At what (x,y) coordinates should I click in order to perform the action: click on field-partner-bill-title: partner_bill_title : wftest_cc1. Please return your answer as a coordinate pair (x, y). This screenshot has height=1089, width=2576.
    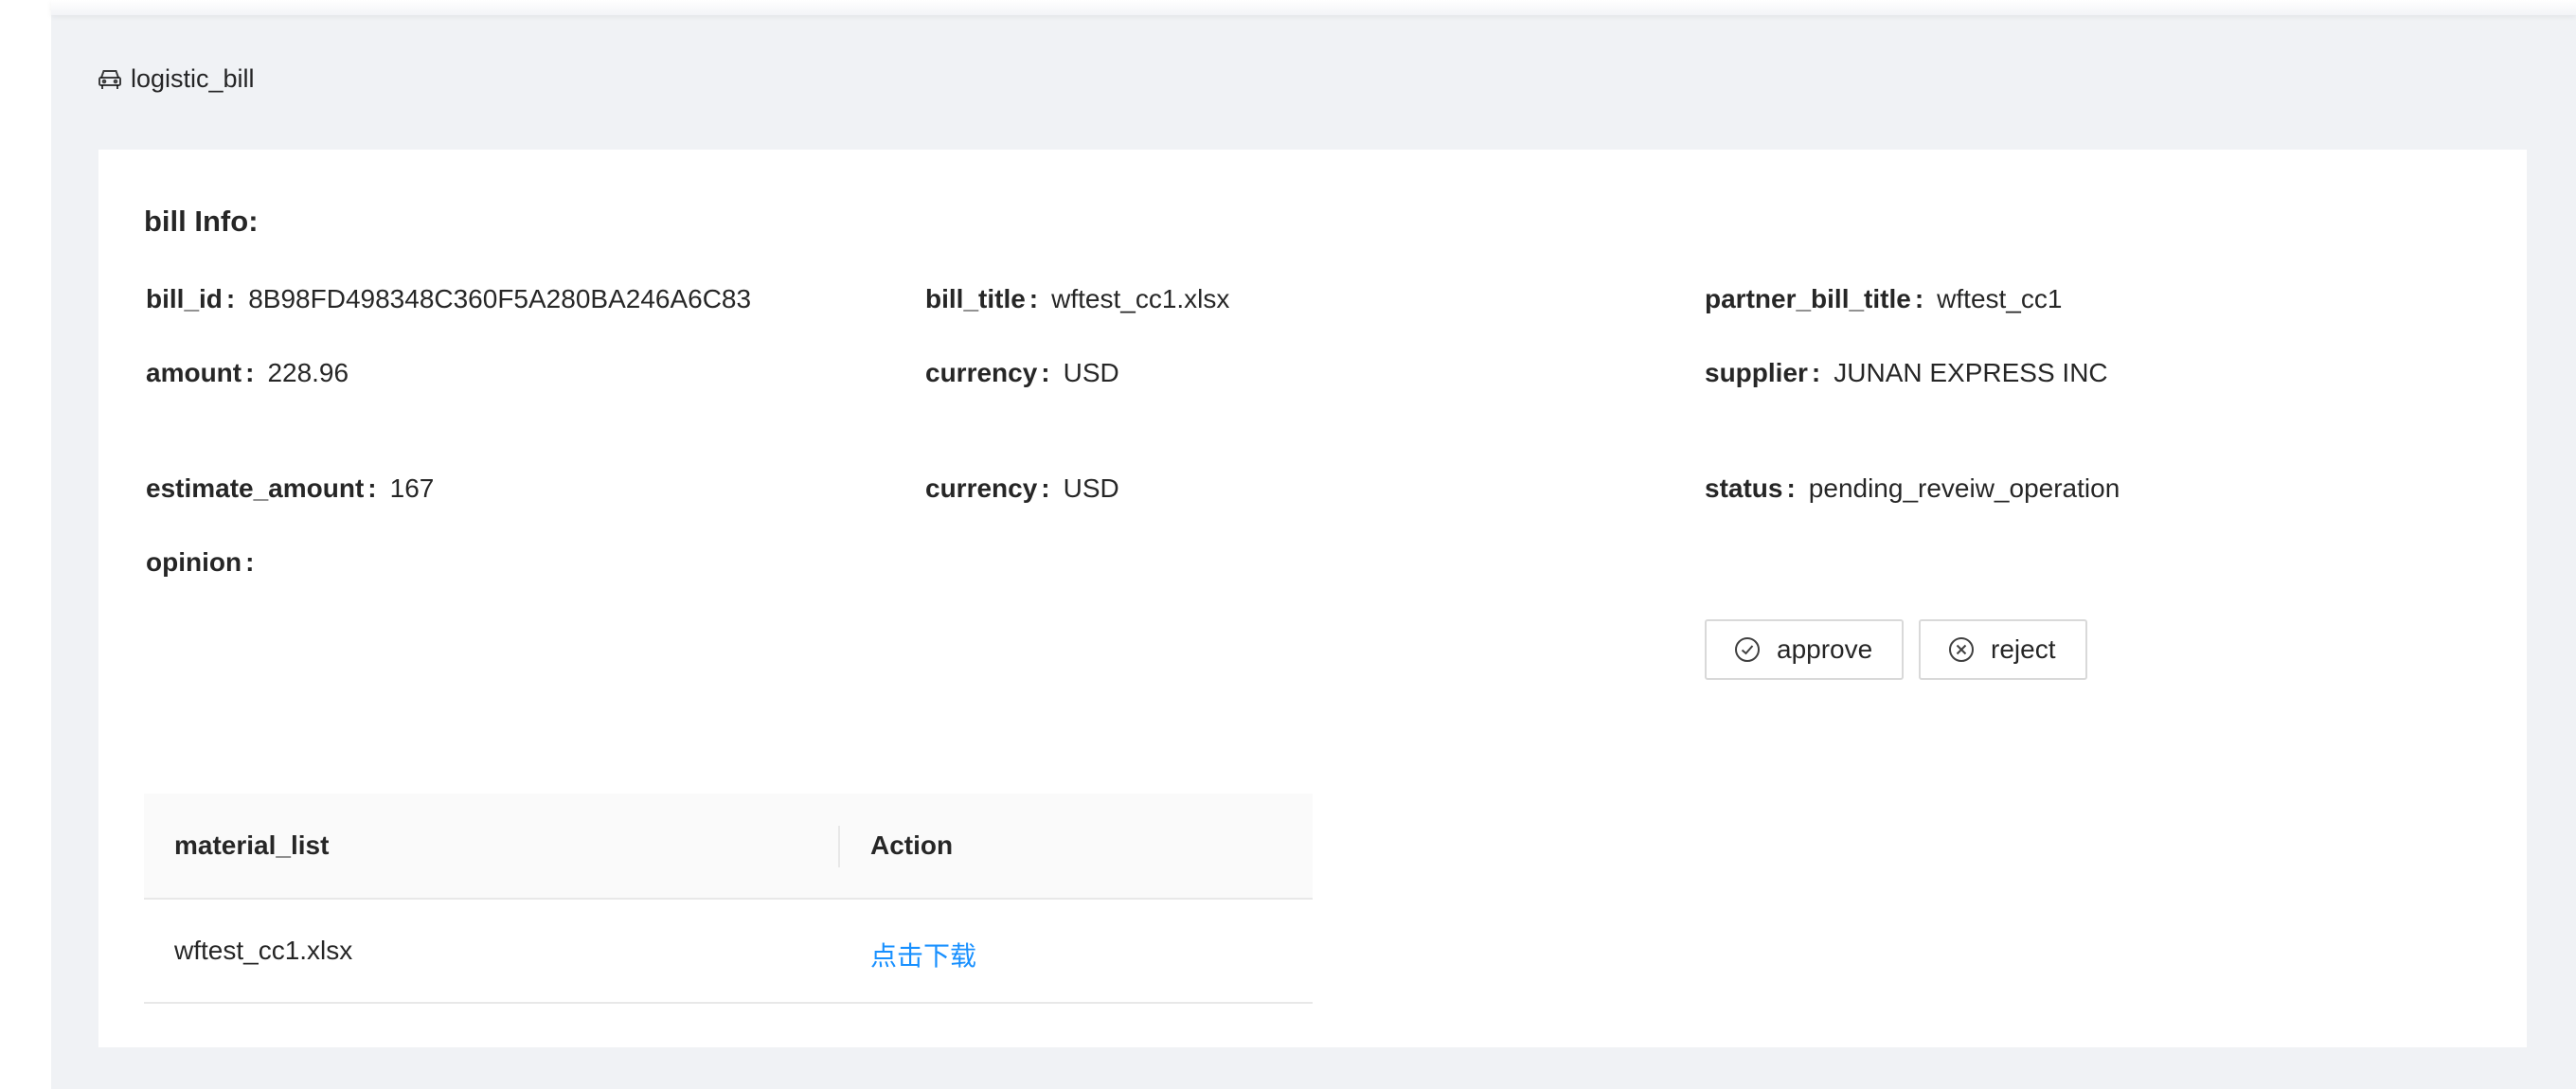
    Looking at the image, I should click on (1883, 299).